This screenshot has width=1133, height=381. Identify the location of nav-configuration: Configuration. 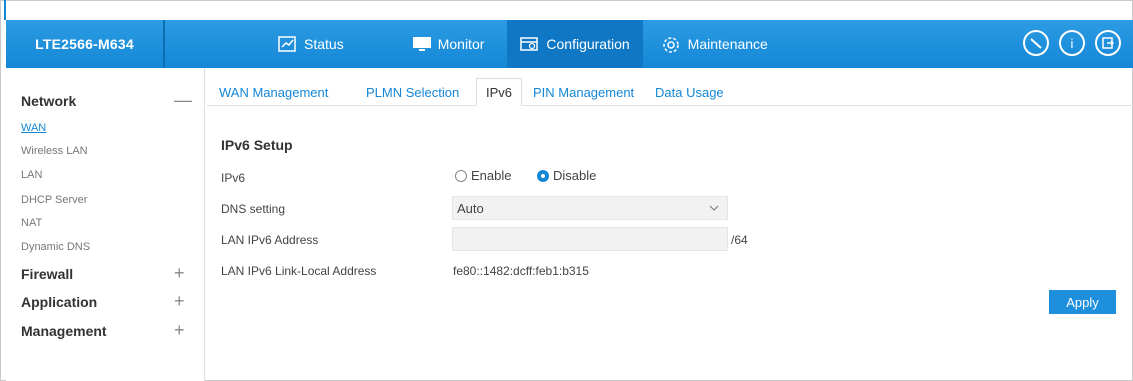
(575, 44).